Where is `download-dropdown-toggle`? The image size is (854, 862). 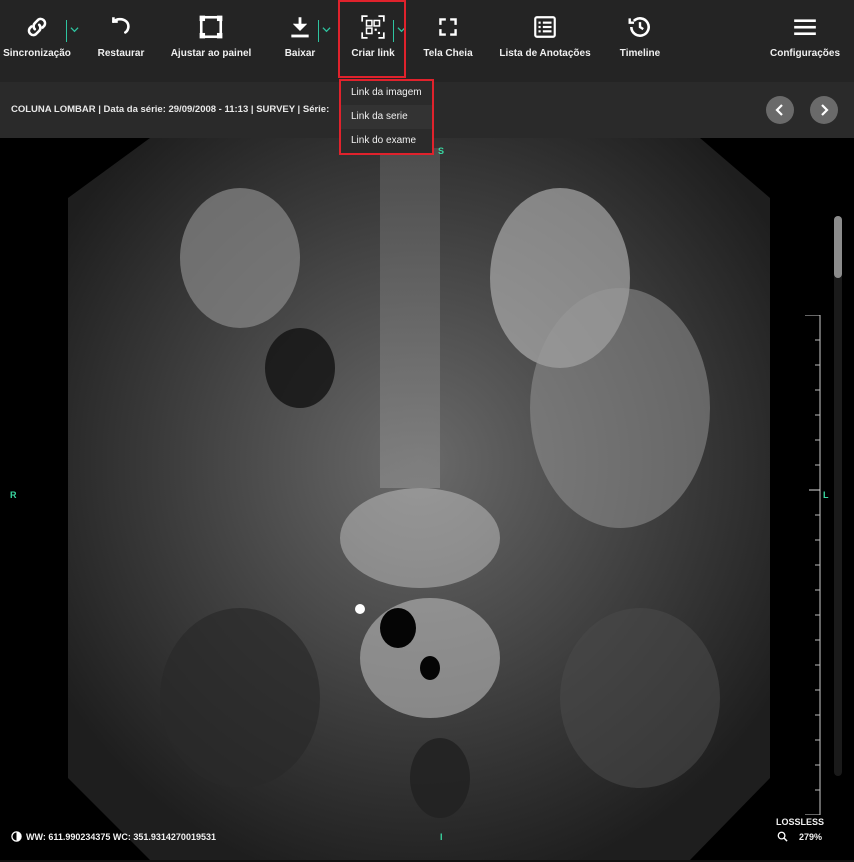
download-dropdown-toggle is located at coordinates (325, 31).